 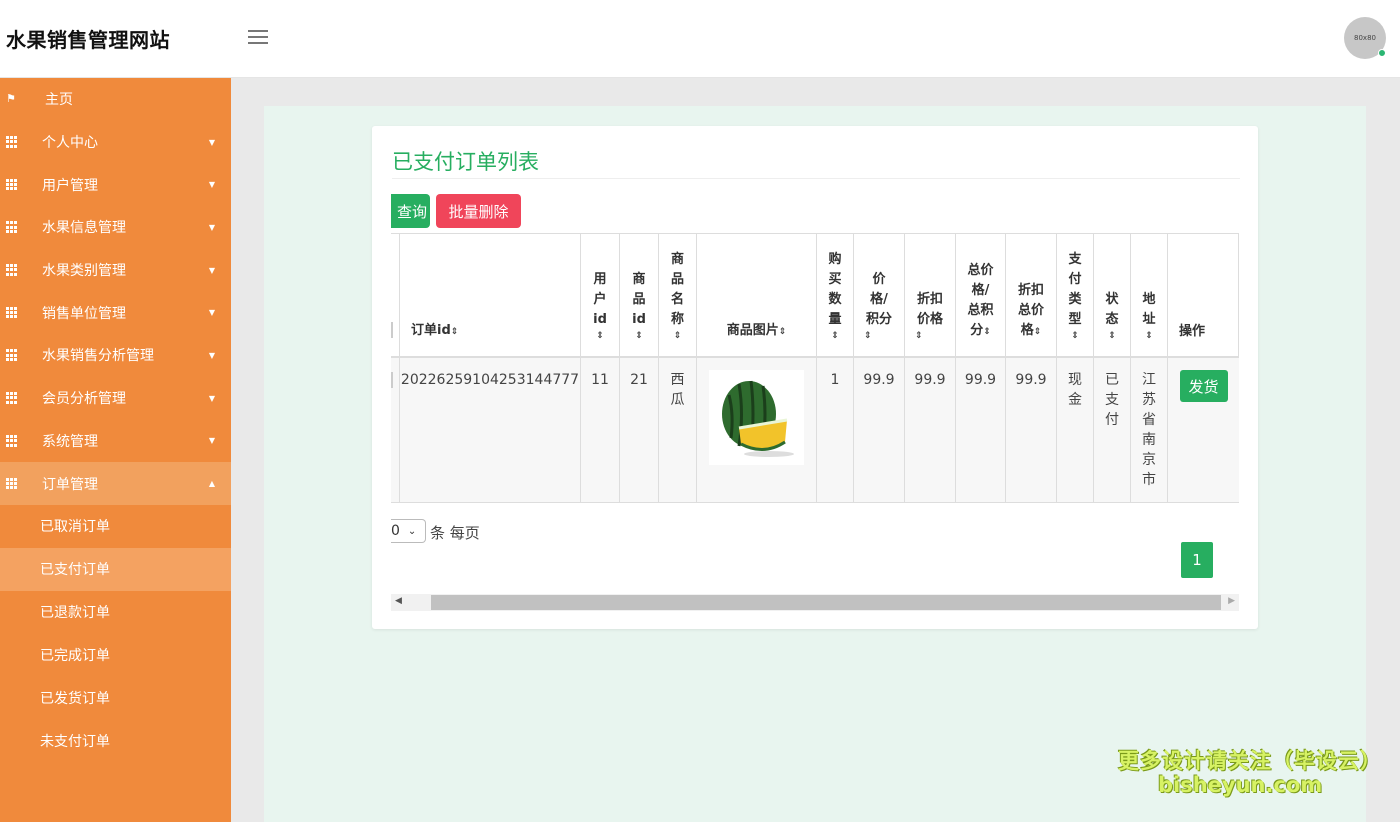 What do you see at coordinates (879, 296) in the screenshot?
I see `column-header: 价格/积分 ⇕` at bounding box center [879, 296].